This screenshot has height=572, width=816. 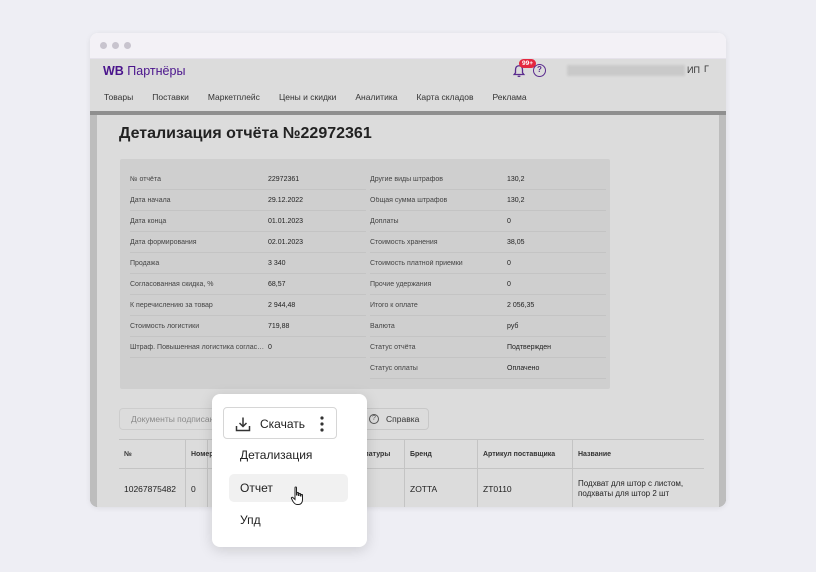 What do you see at coordinates (626, 70) in the screenshot?
I see `account-name-blurred` at bounding box center [626, 70].